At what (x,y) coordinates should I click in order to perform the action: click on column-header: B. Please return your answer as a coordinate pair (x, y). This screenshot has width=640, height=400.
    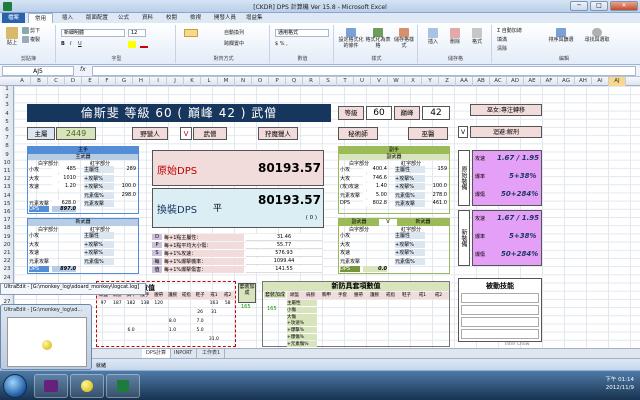
    Looking at the image, I should click on (39, 81).